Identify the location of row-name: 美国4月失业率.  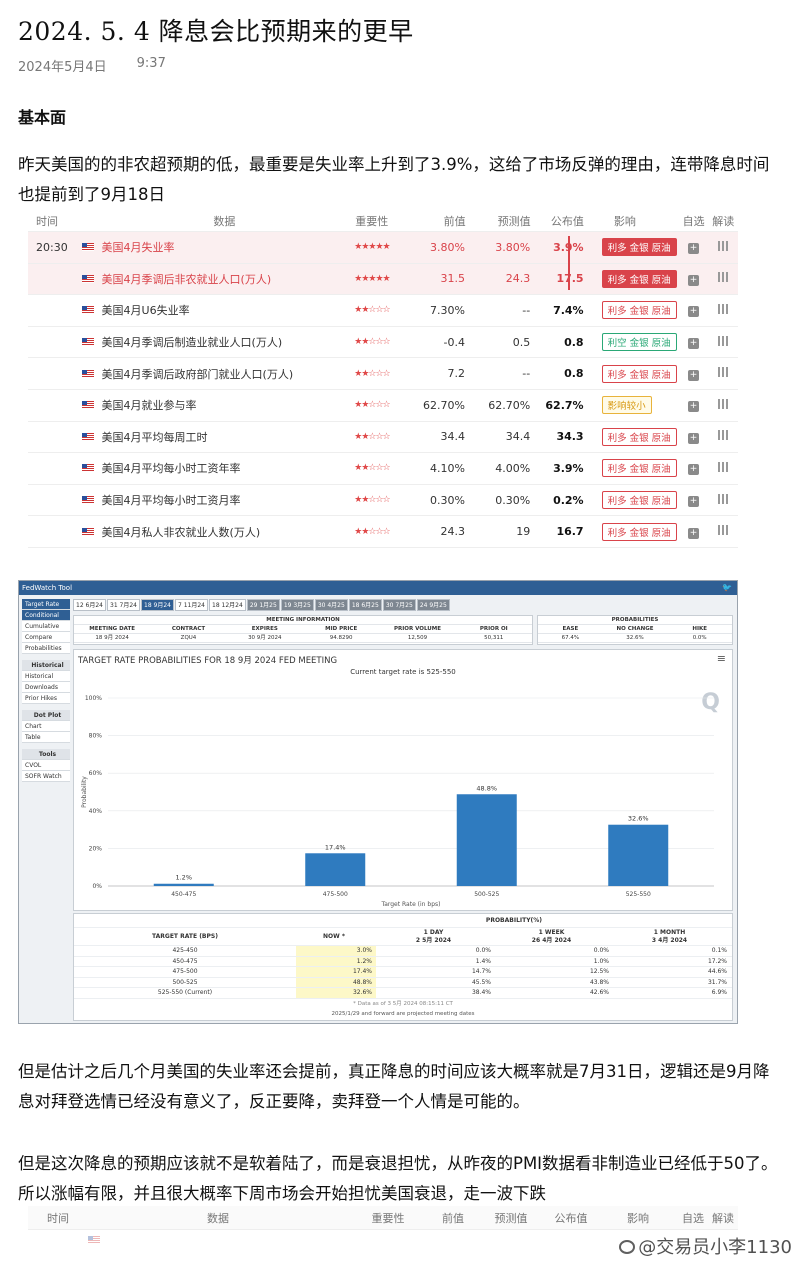
(138, 247).